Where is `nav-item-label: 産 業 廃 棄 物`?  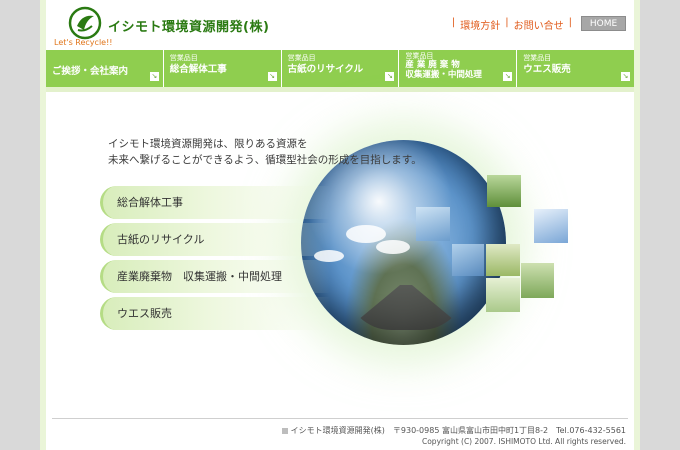
nav-item-label: 産 業 廃 棄 物 is located at coordinates (432, 65).